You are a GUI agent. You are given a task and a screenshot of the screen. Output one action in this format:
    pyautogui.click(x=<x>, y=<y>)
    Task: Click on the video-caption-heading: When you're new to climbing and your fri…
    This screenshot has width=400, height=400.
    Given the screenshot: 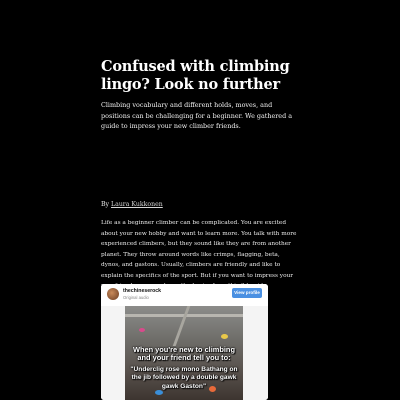 What is the action you would take?
    pyautogui.click(x=184, y=354)
    